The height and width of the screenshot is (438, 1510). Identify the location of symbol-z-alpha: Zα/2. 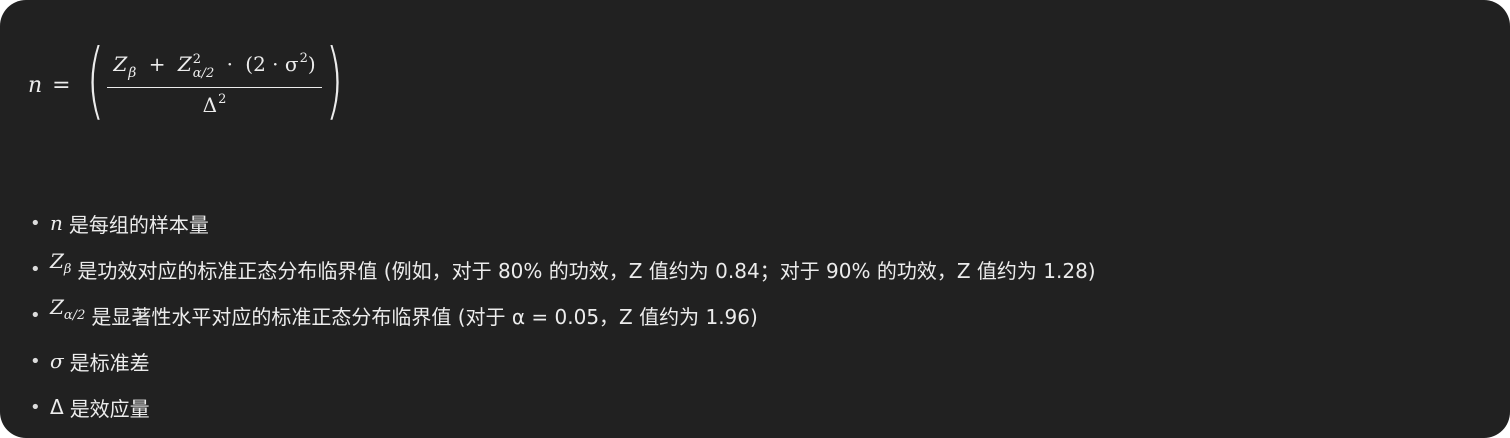
(67, 309).